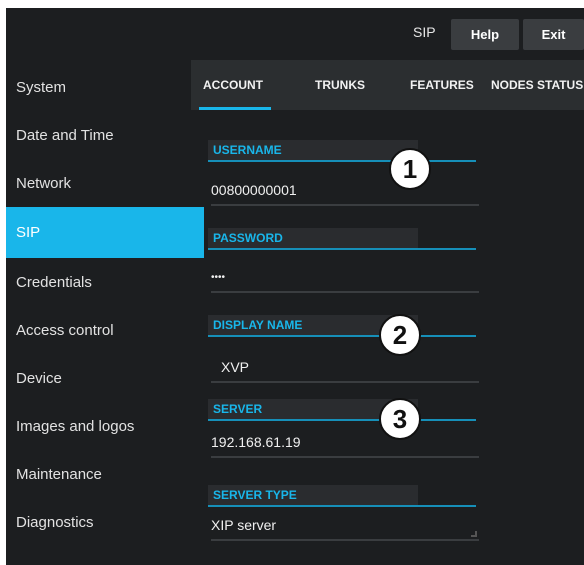 The width and height of the screenshot is (584, 565). Describe the element at coordinates (105, 426) in the screenshot. I see `sidebar-item-images-and-logos: Images and logos` at that location.